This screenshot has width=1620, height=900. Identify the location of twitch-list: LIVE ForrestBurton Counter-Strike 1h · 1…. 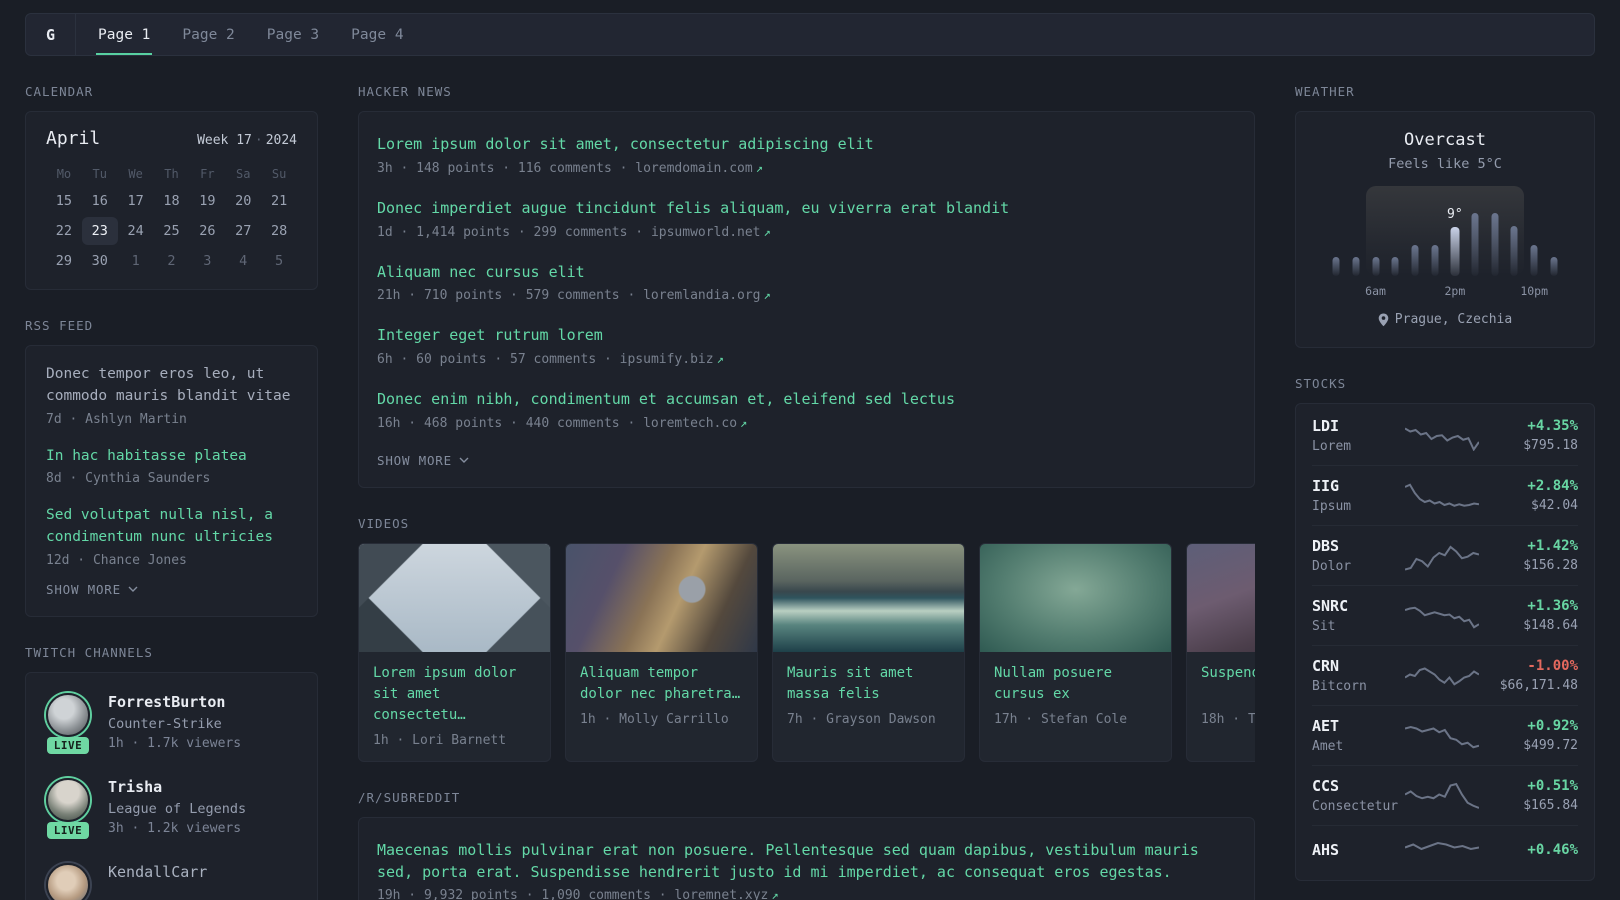
(171, 796).